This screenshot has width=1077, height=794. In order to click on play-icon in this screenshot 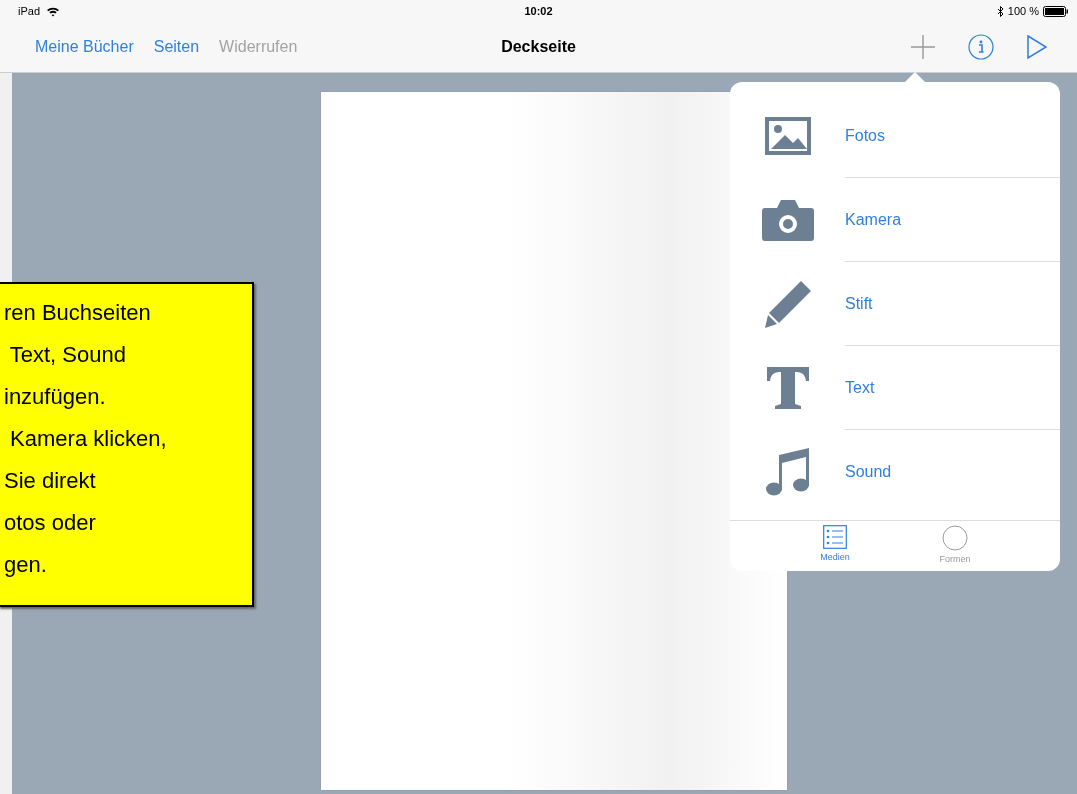, I will do `click(1037, 47)`.